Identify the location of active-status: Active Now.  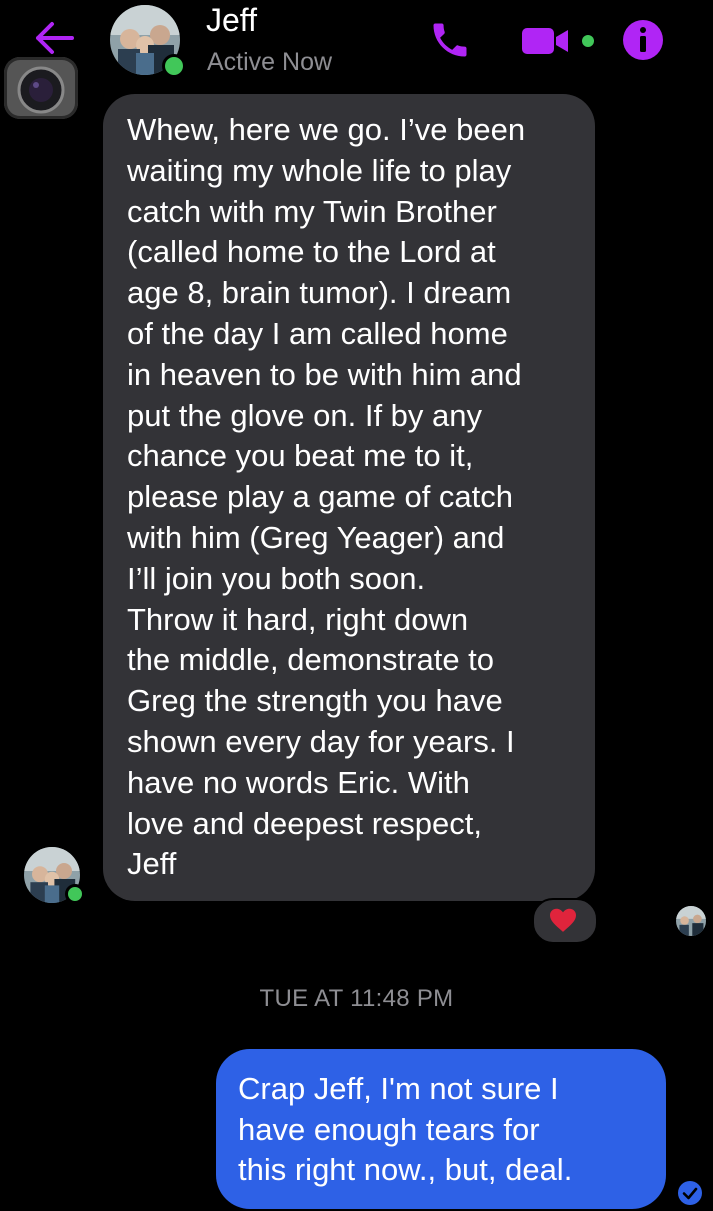
(270, 62).